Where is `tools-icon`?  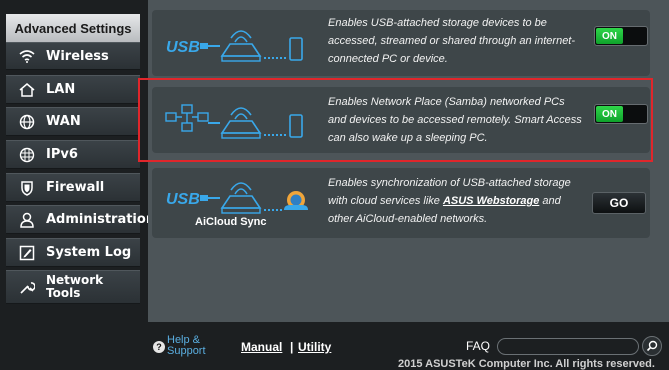 tools-icon is located at coordinates (27, 287).